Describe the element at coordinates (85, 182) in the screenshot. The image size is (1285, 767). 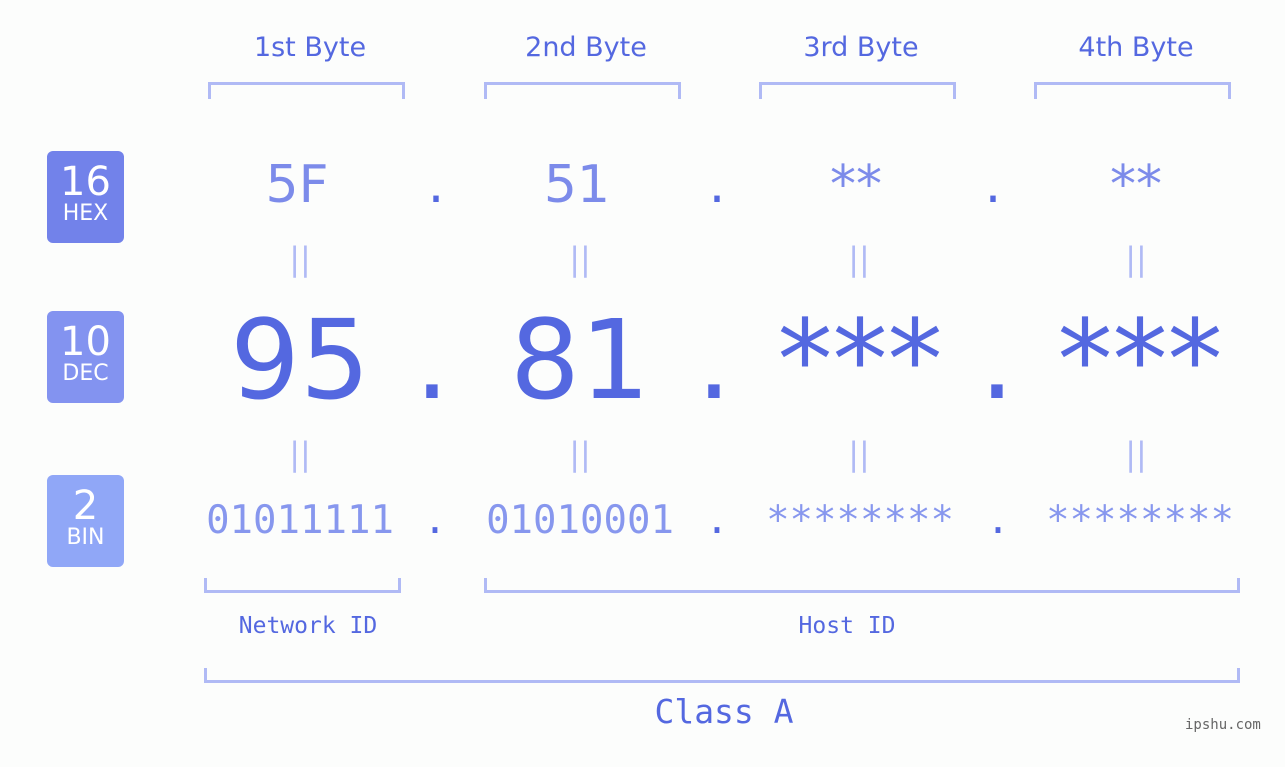
I see `hex-badge-number: 16` at that location.